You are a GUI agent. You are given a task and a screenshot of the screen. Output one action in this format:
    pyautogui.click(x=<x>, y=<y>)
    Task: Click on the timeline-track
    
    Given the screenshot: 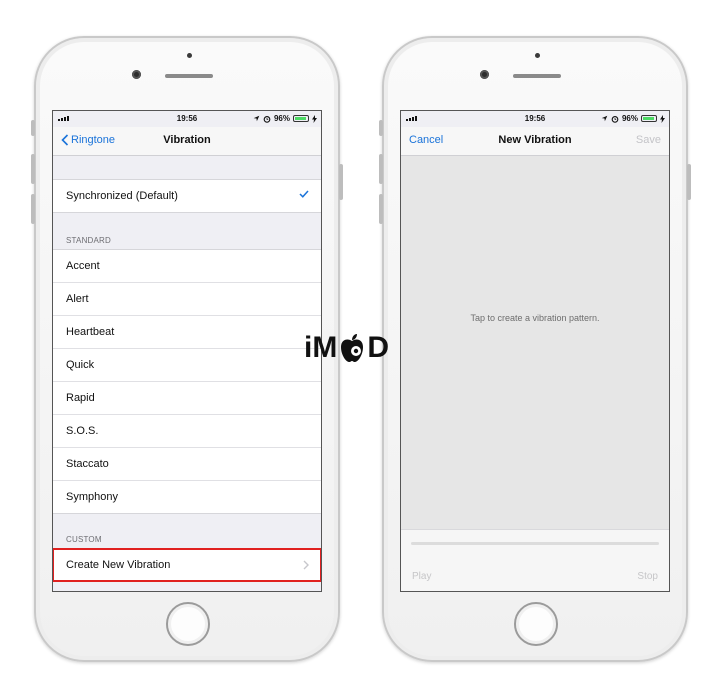 What is the action you would take?
    pyautogui.click(x=535, y=543)
    